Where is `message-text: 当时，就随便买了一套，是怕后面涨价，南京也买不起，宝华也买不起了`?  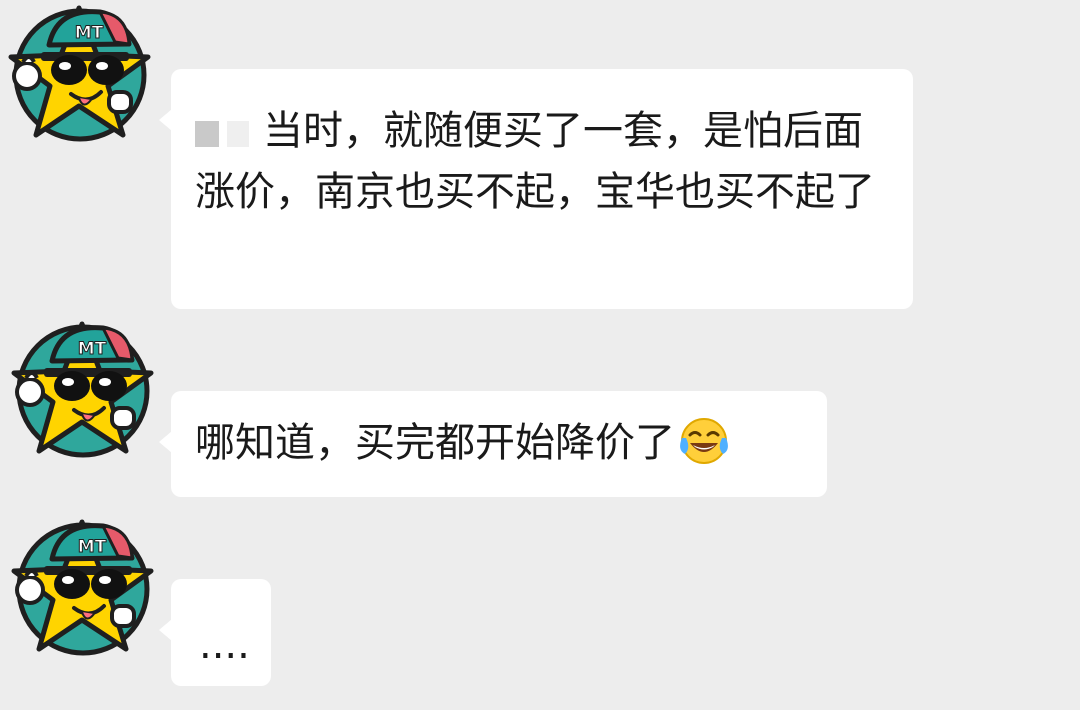 message-text: 当时，就随便买了一套，是怕后面涨价，南京也买不起，宝华也买不起了 is located at coordinates (535, 161).